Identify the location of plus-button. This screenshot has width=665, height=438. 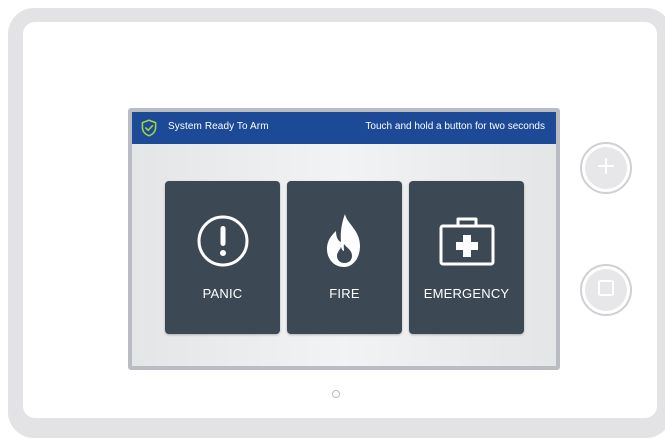
(606, 168).